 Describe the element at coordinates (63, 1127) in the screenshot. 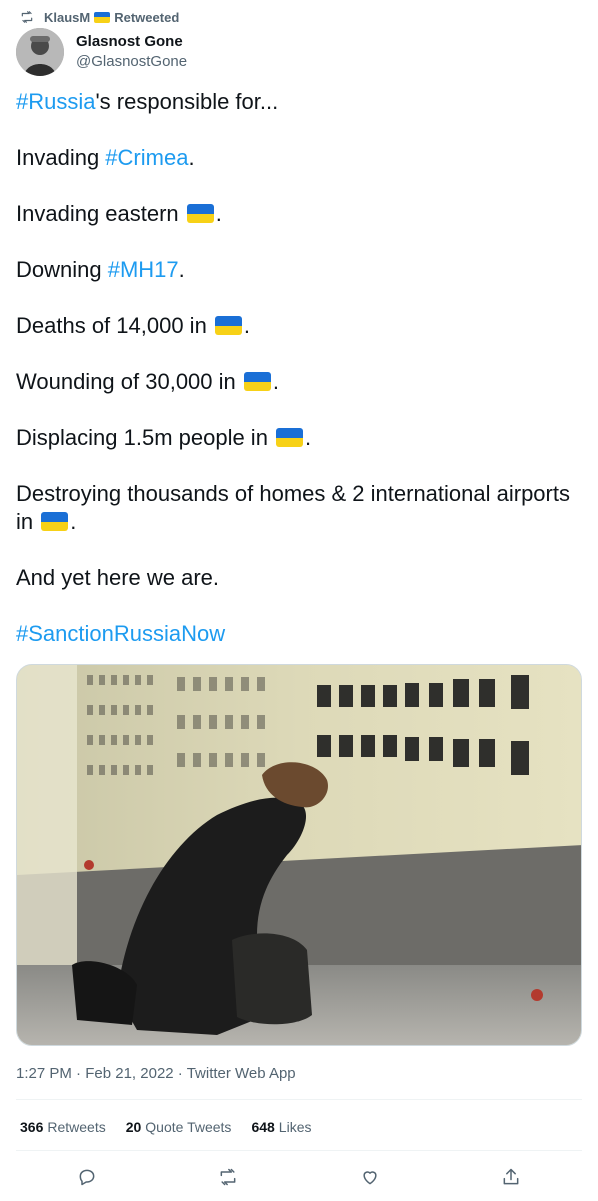

I see `retweets-stat: 366 Retweets` at that location.